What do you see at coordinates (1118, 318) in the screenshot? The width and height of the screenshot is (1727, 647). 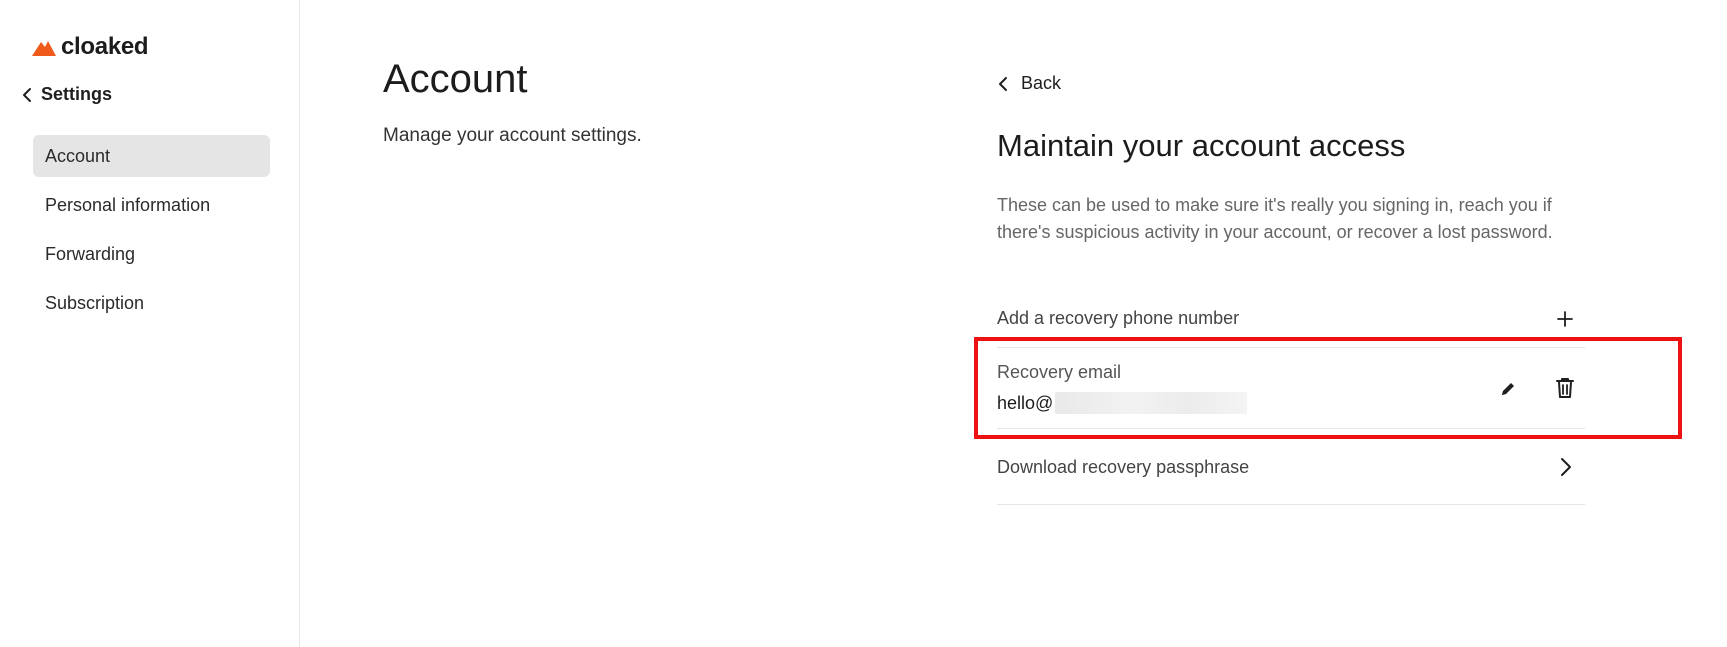 I see `add-recovery-phone-label: Add a recovery phone number` at bounding box center [1118, 318].